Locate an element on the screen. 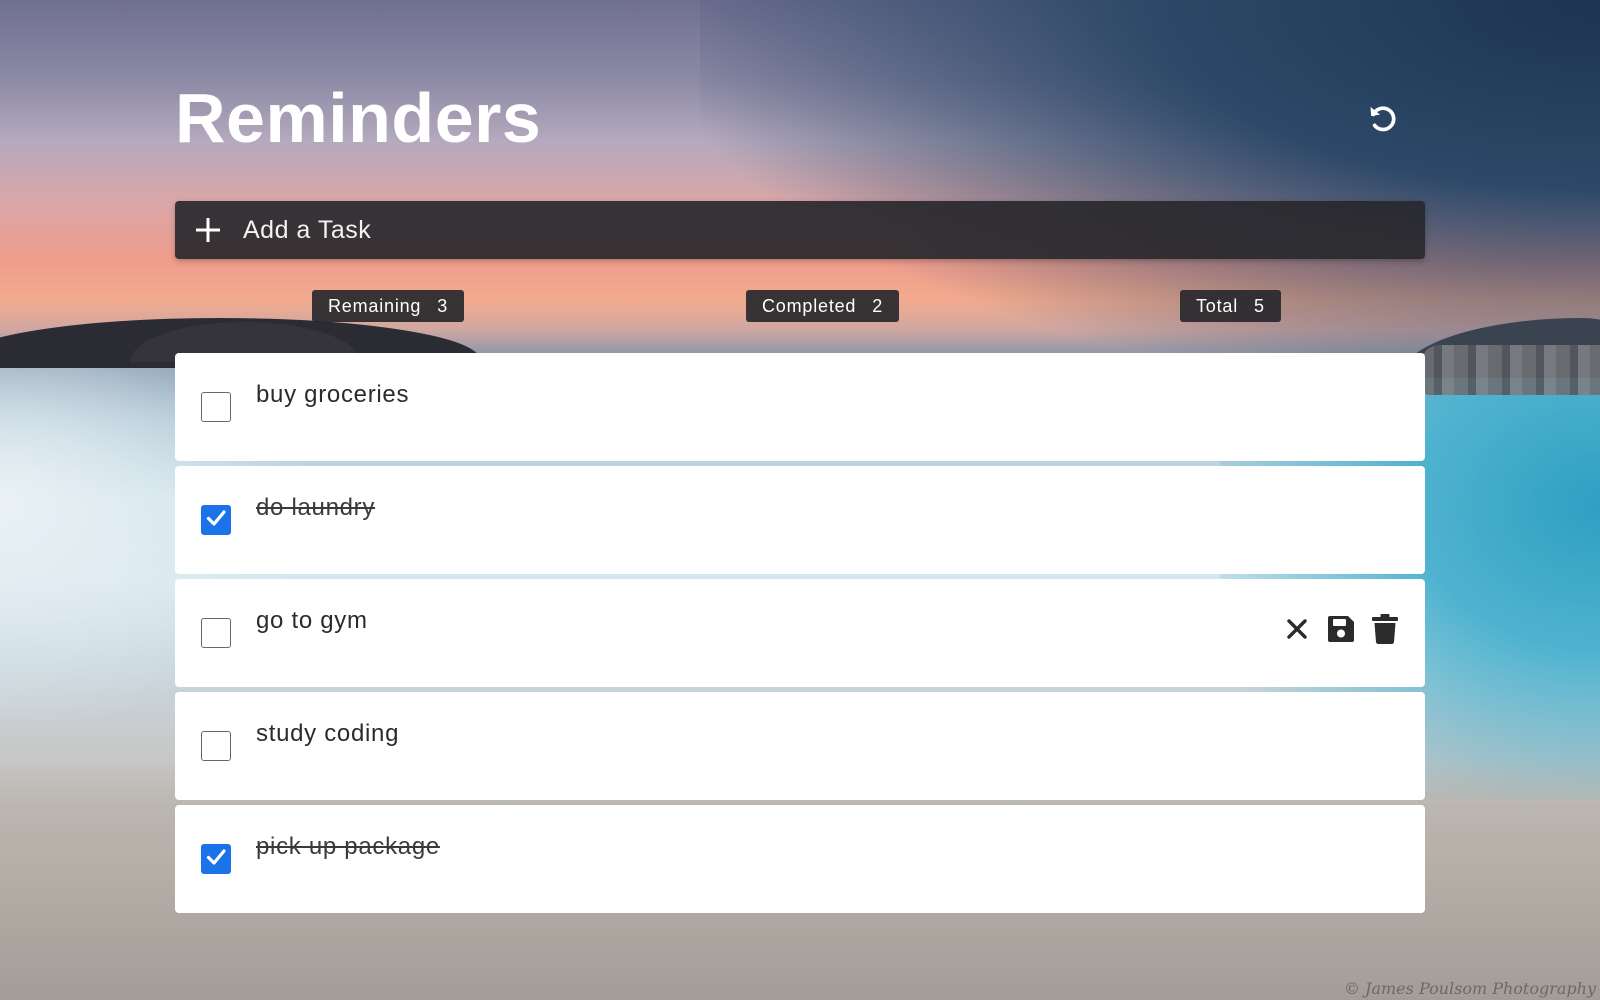 This screenshot has height=1000, width=1600. task-label: buy groceries is located at coordinates (332, 395).